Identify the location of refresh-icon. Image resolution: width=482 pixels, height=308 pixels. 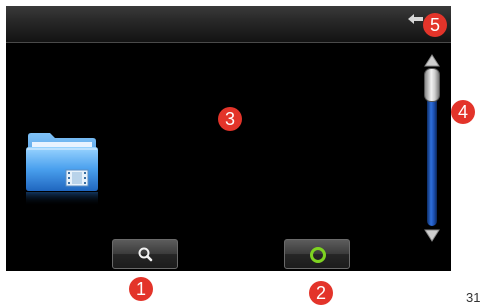
(318, 255).